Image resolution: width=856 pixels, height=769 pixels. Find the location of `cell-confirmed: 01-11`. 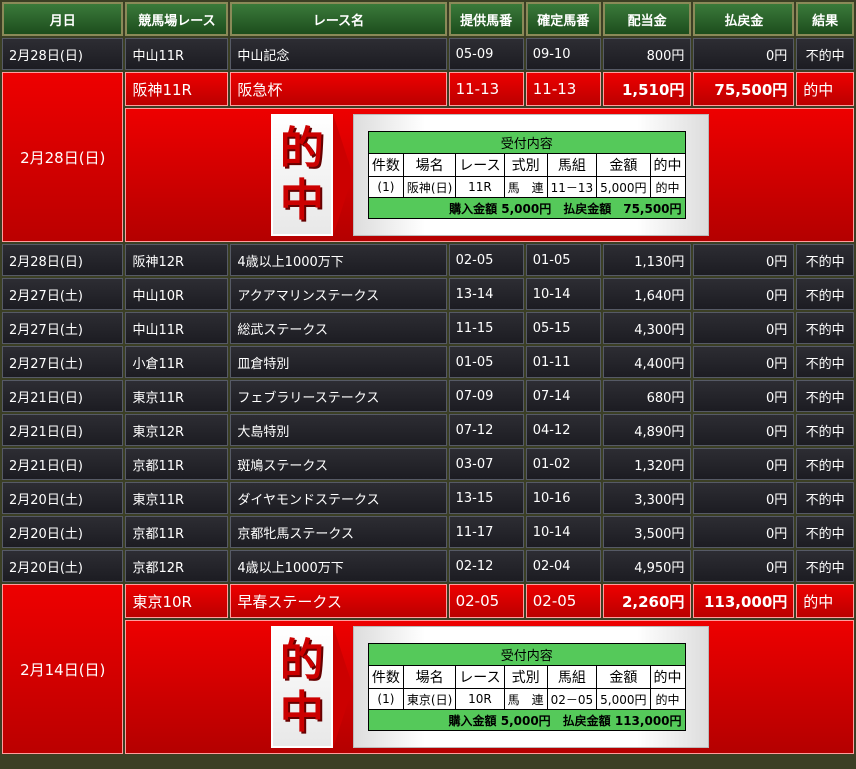

cell-confirmed: 01-11 is located at coordinates (563, 362).